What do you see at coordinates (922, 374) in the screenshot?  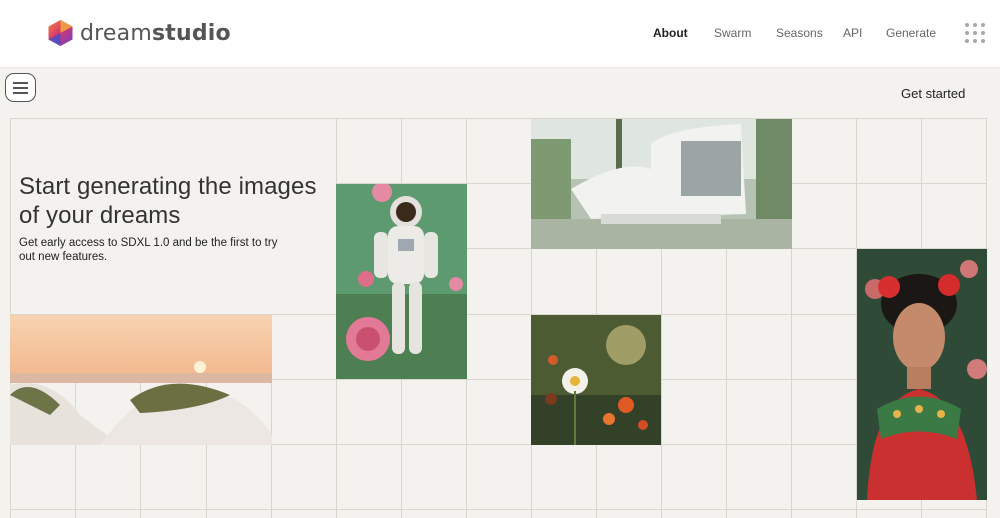 I see `frida-portrait-image` at bounding box center [922, 374].